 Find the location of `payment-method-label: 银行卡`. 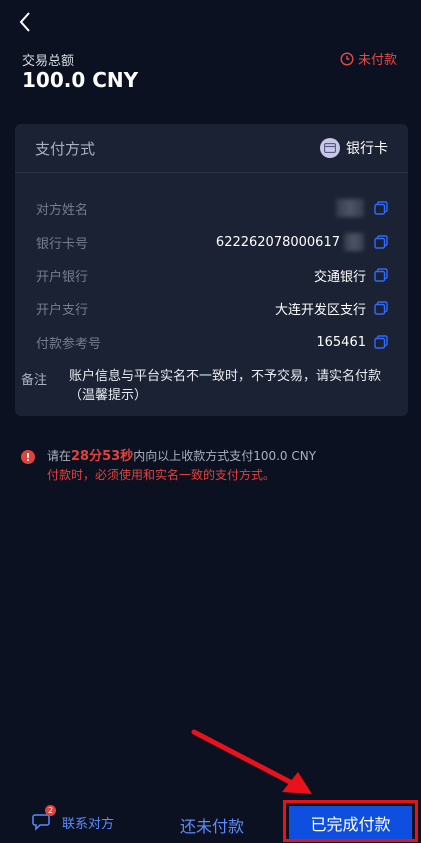

payment-method-label: 银行卡 is located at coordinates (367, 149).